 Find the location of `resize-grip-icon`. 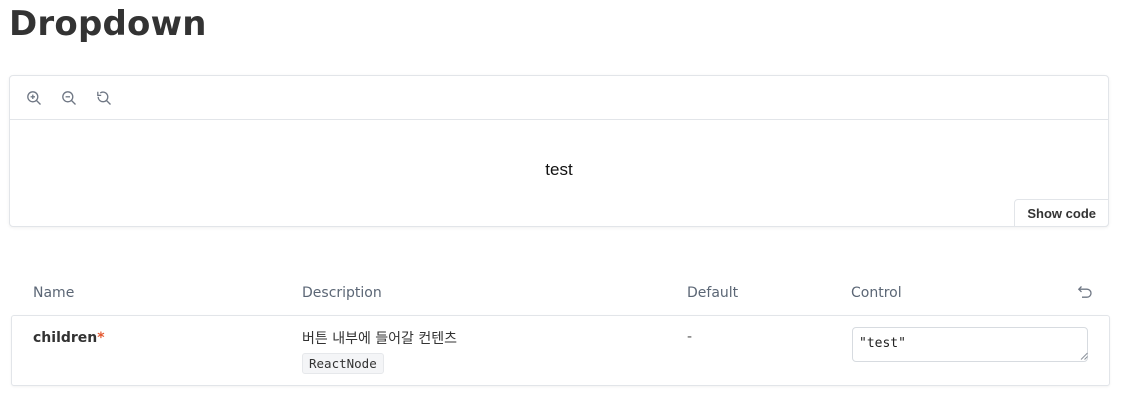

resize-grip-icon is located at coordinates (1084, 356).